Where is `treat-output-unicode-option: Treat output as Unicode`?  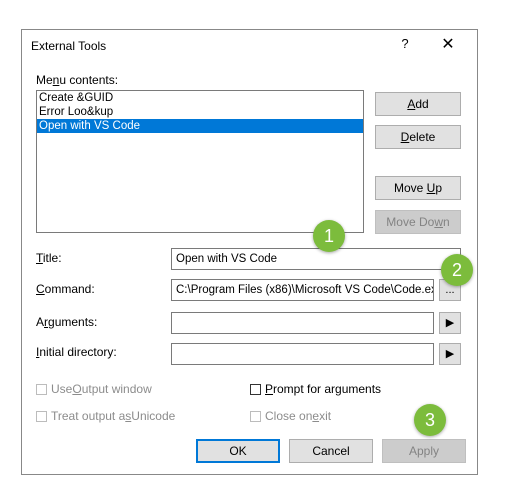
treat-output-unicode-option: Treat output as Unicode is located at coordinates (105, 416).